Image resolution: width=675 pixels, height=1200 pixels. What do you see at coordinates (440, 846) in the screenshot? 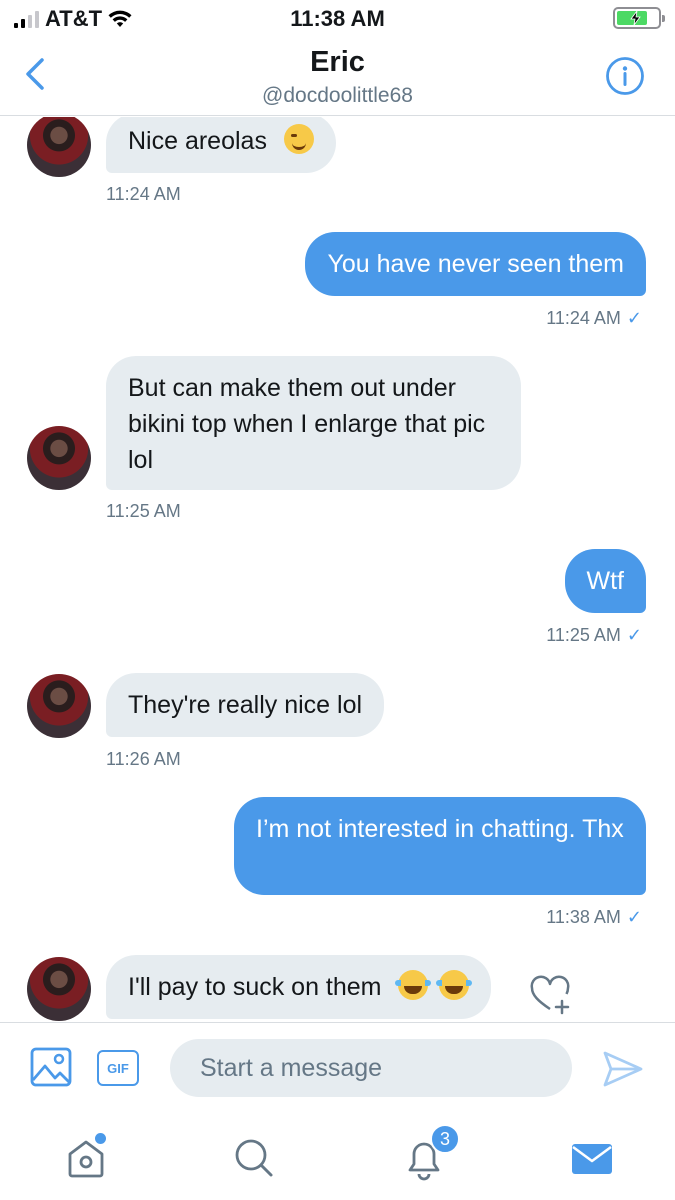
I see `message-bubble-outgoing: I’m not interested in chatting. Thx` at bounding box center [440, 846].